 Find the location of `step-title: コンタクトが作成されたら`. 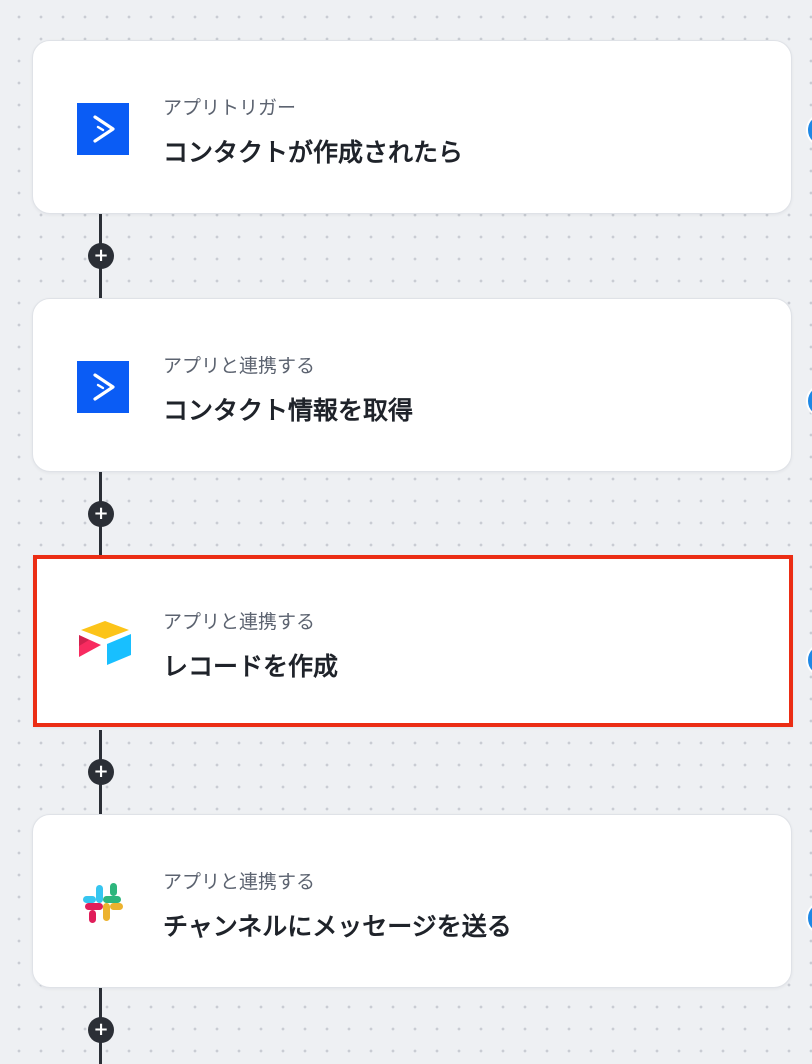

step-title: コンタクトが作成されたら is located at coordinates (313, 152).